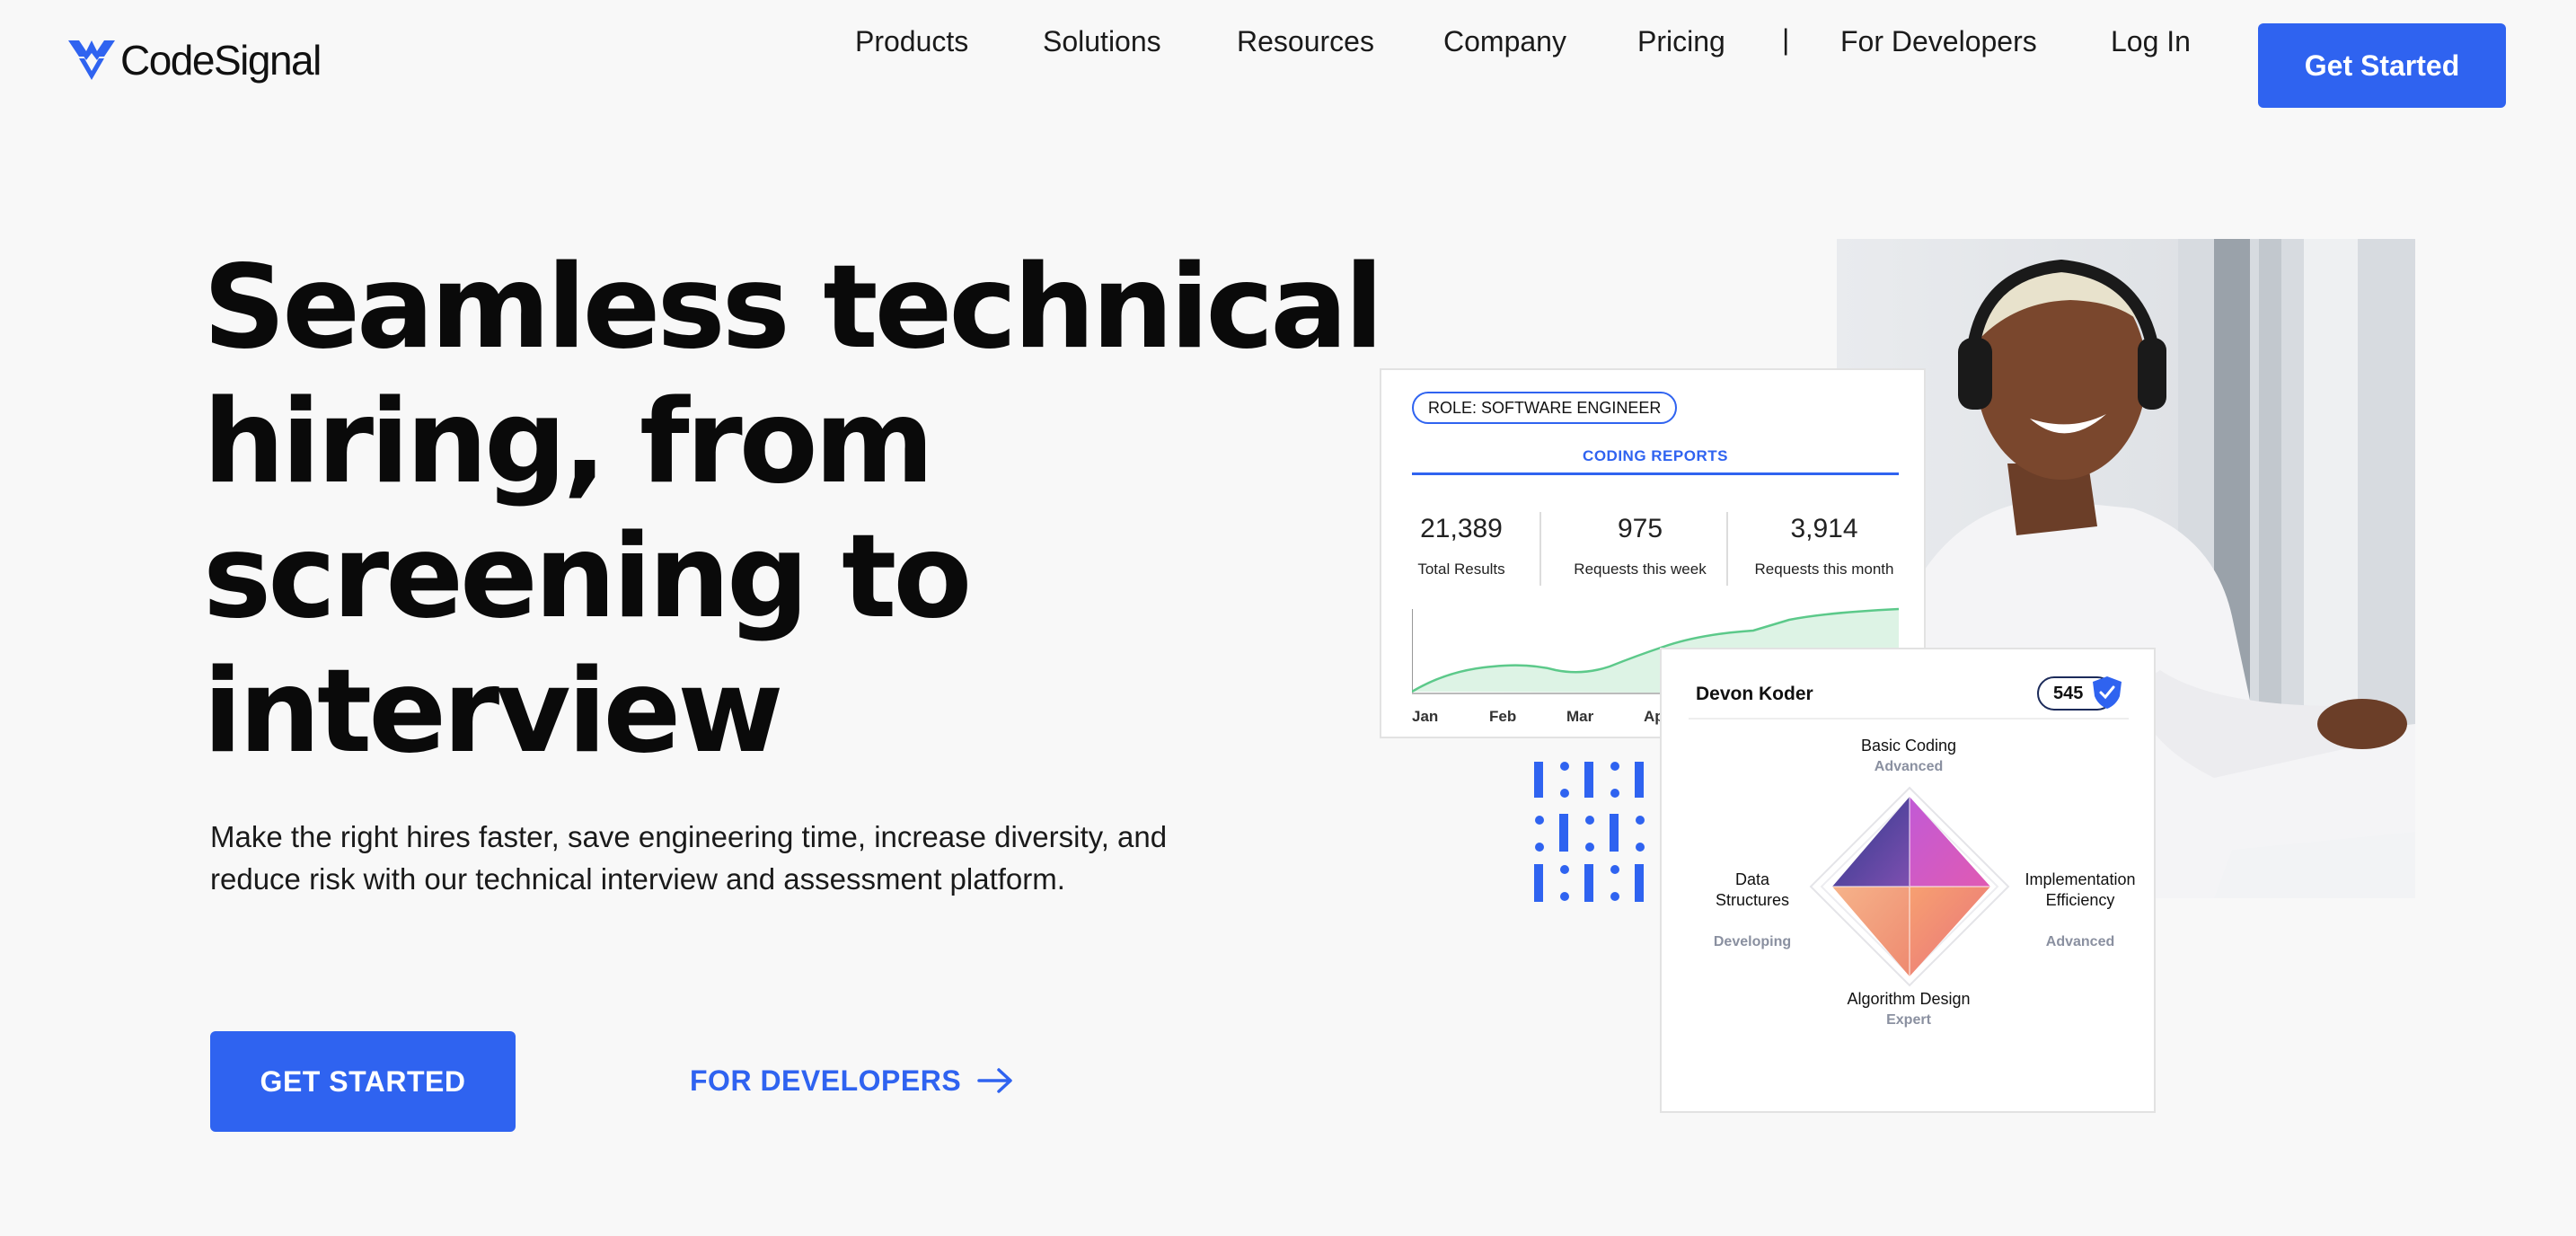 The image size is (2576, 1236). Describe the element at coordinates (2080, 911) in the screenshot. I see `skill-implementation-efficiency: Implementation Efficiency Advanced` at that location.